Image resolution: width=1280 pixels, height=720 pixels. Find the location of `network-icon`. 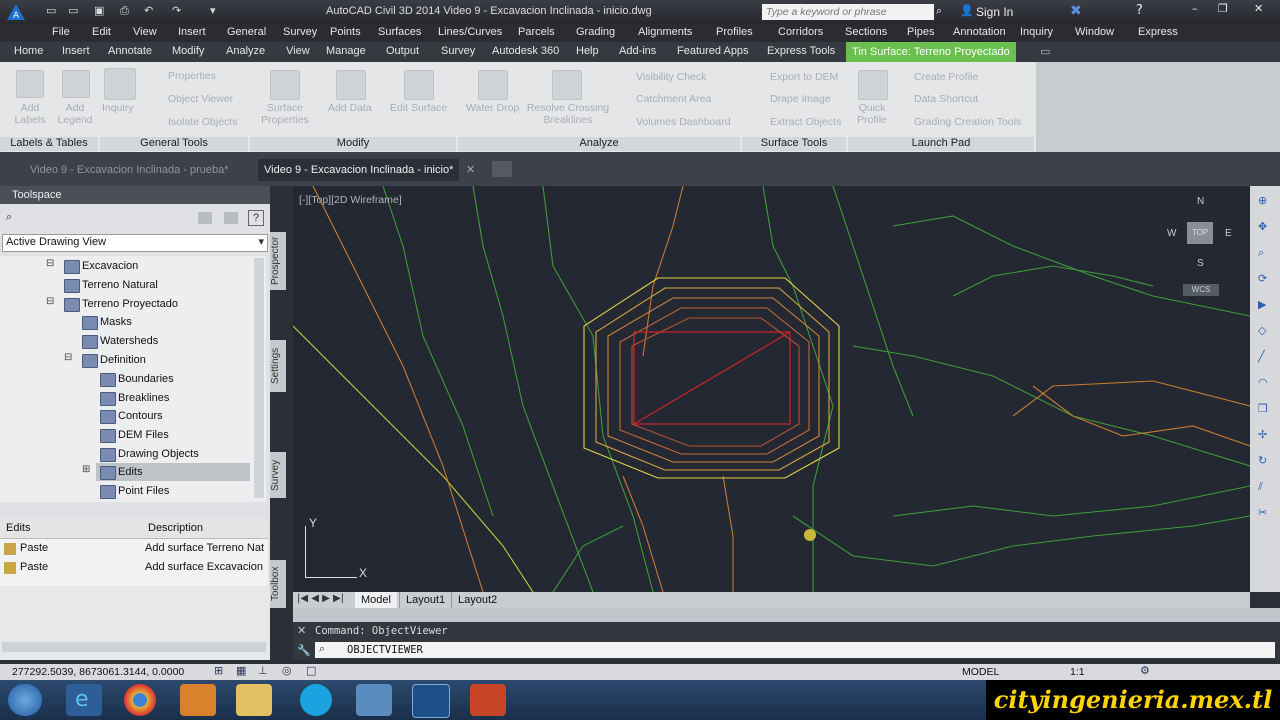

network-icon is located at coordinates (374, 700).